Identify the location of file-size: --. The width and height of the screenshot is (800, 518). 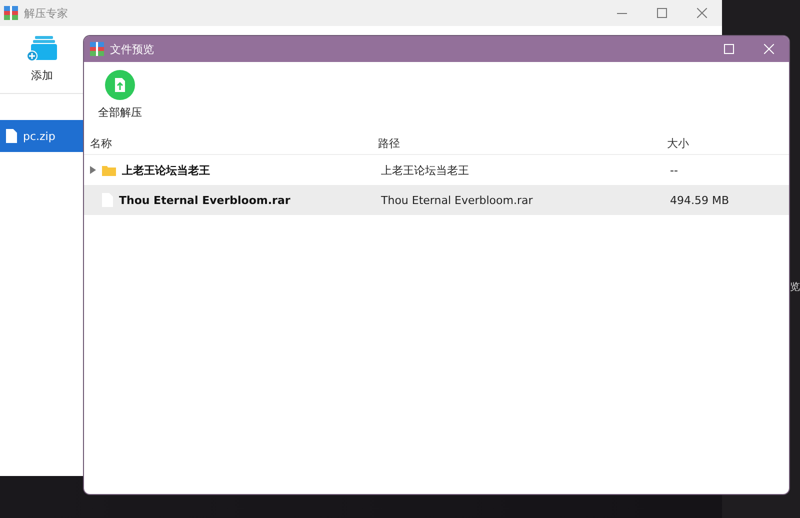
(674, 170).